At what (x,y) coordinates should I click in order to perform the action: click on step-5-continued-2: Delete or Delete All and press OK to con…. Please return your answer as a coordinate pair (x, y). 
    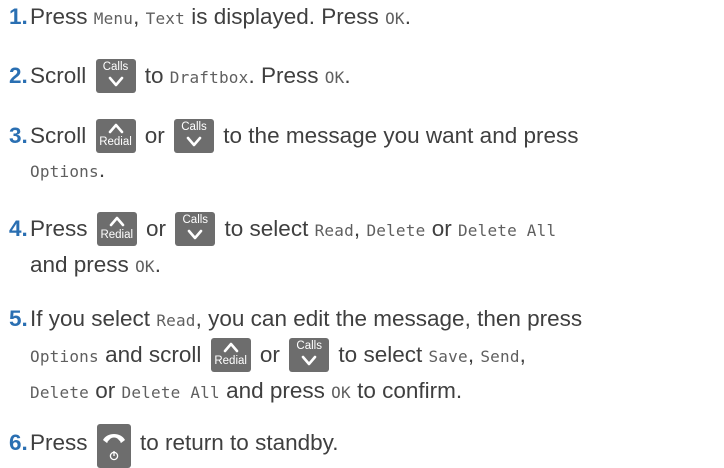
    Looking at the image, I should click on (365, 392).